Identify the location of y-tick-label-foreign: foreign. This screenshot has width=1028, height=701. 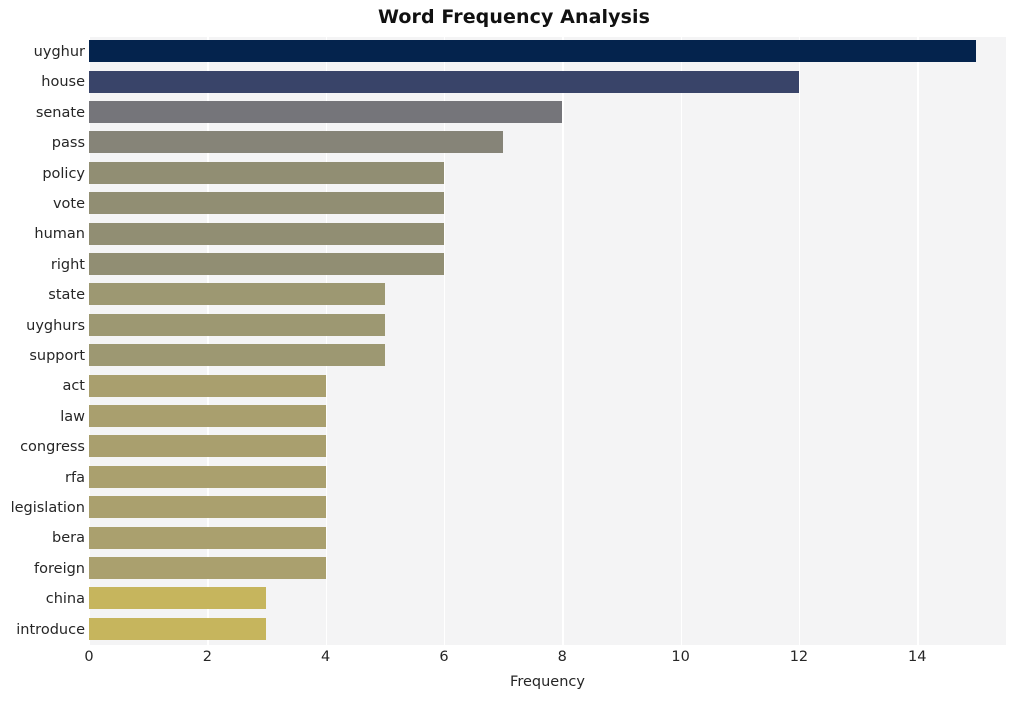
(59, 568).